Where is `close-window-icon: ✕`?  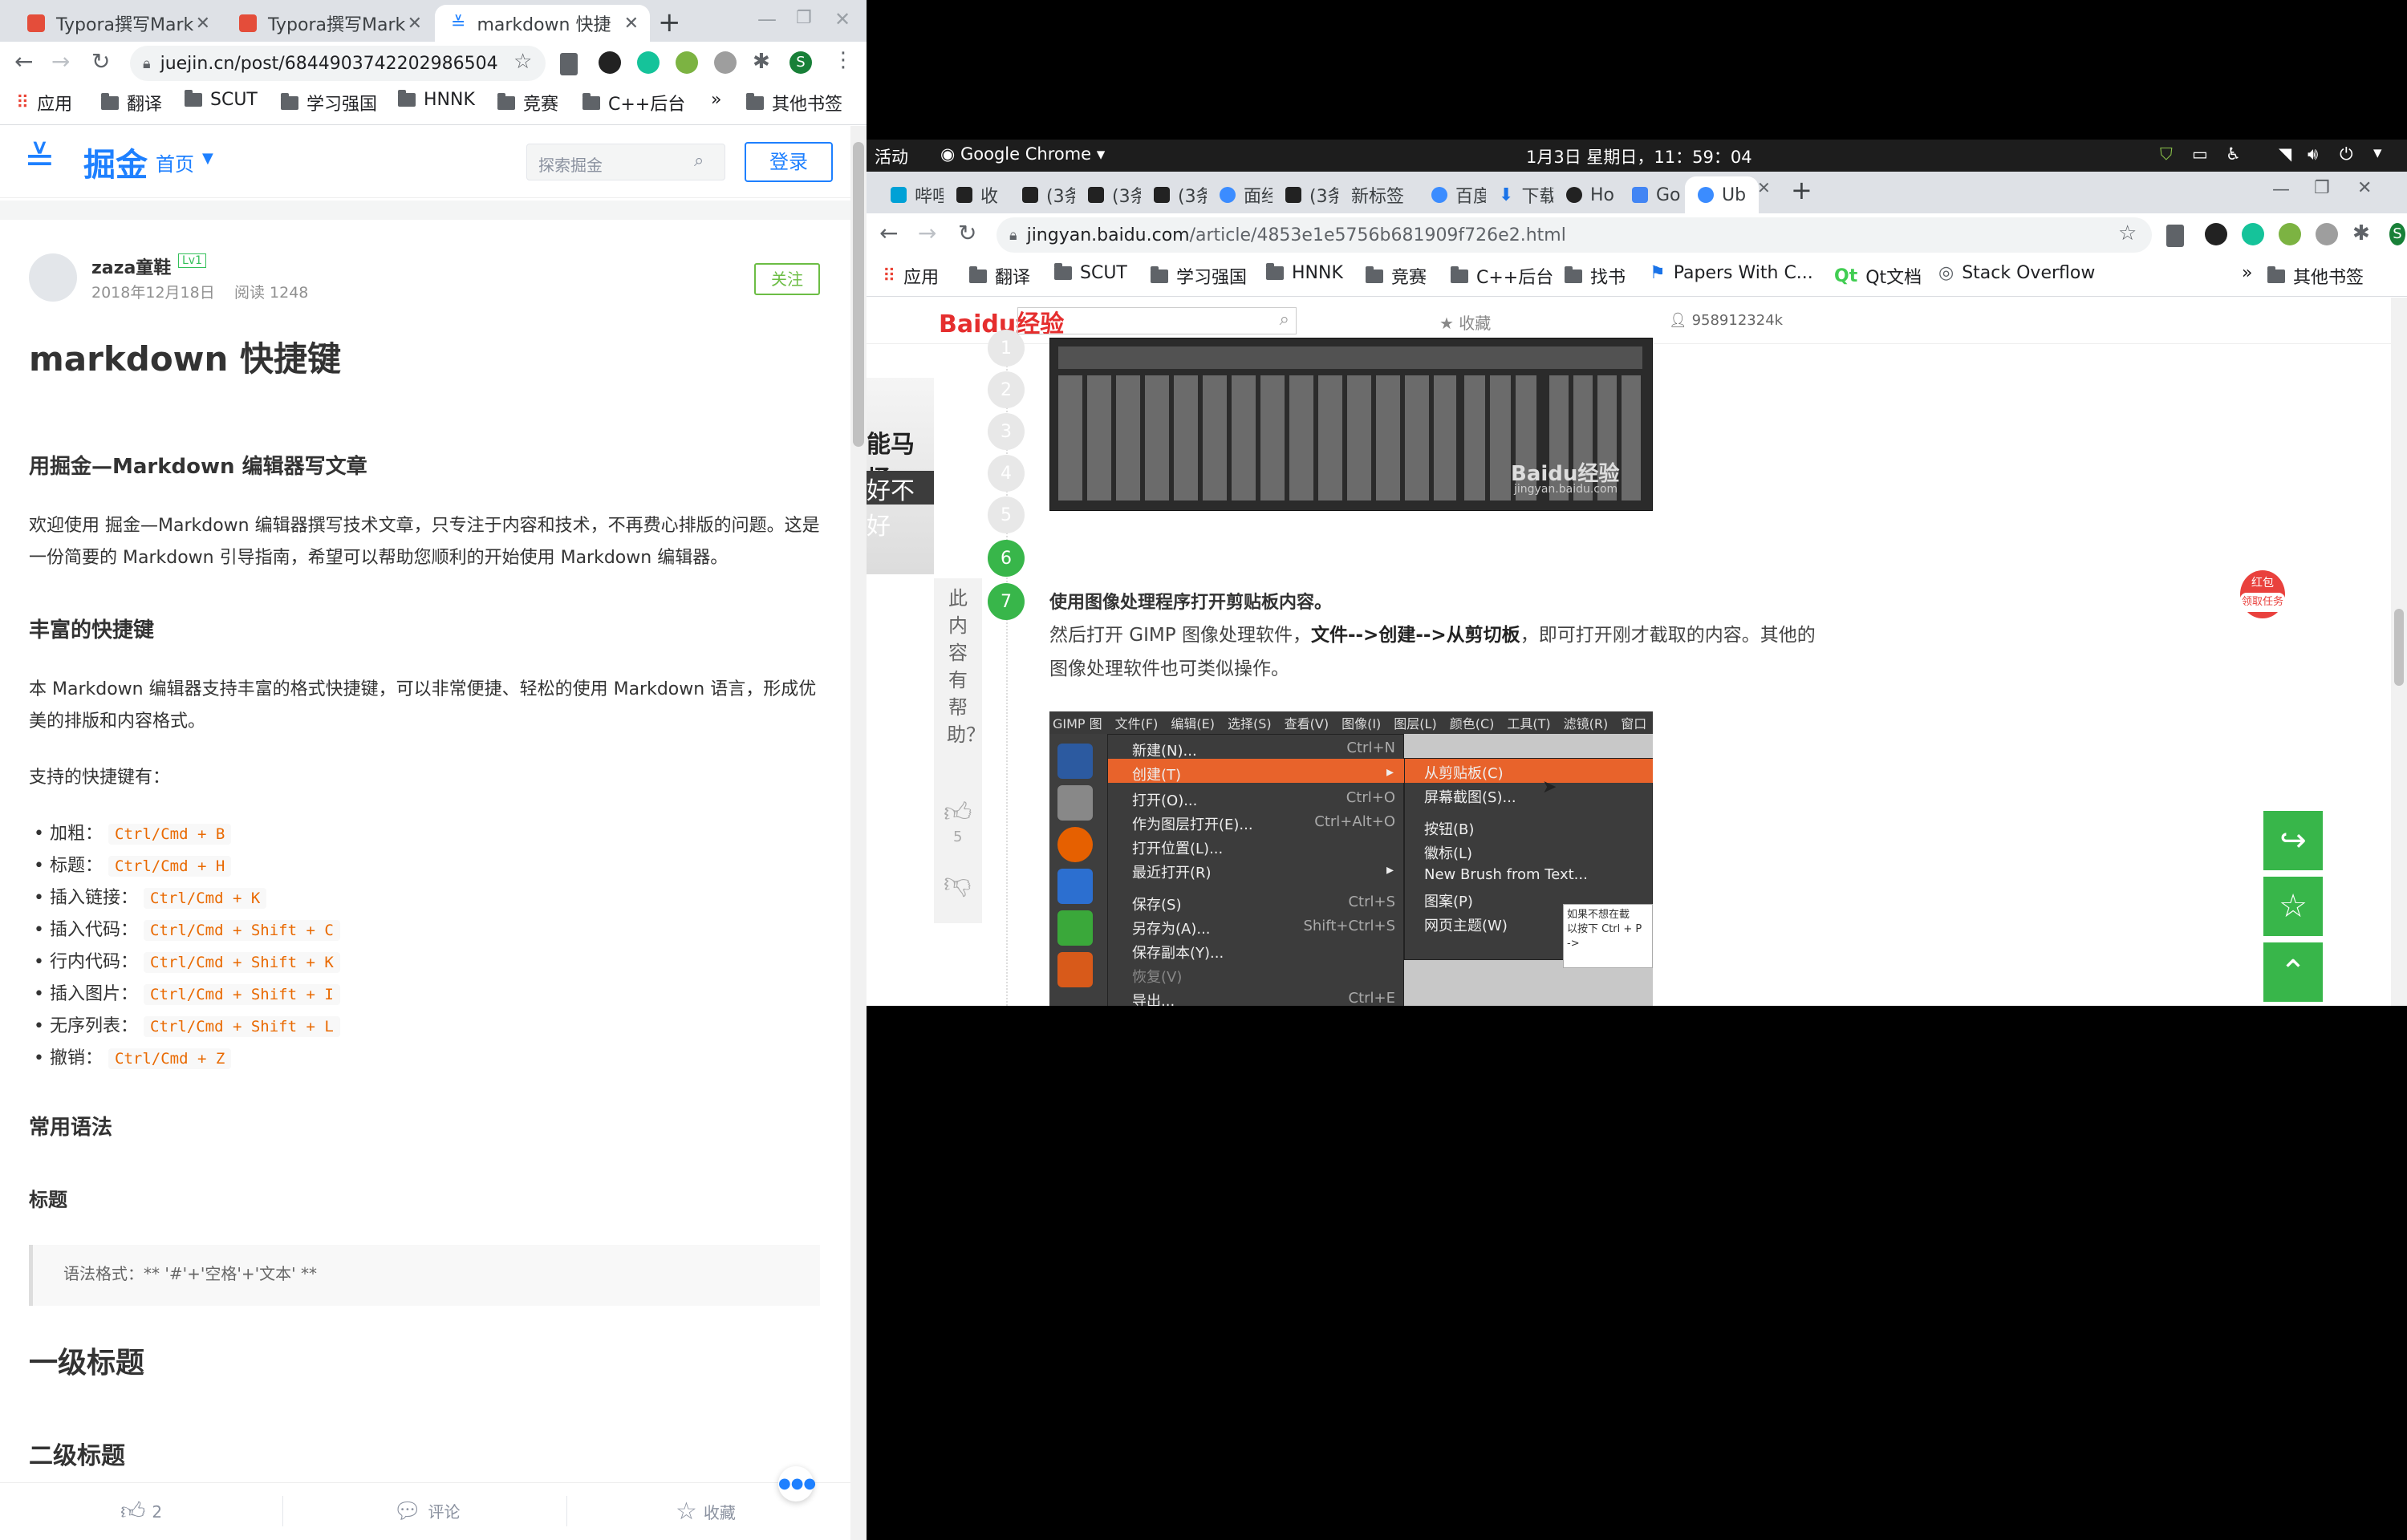 close-window-icon: ✕ is located at coordinates (2364, 188).